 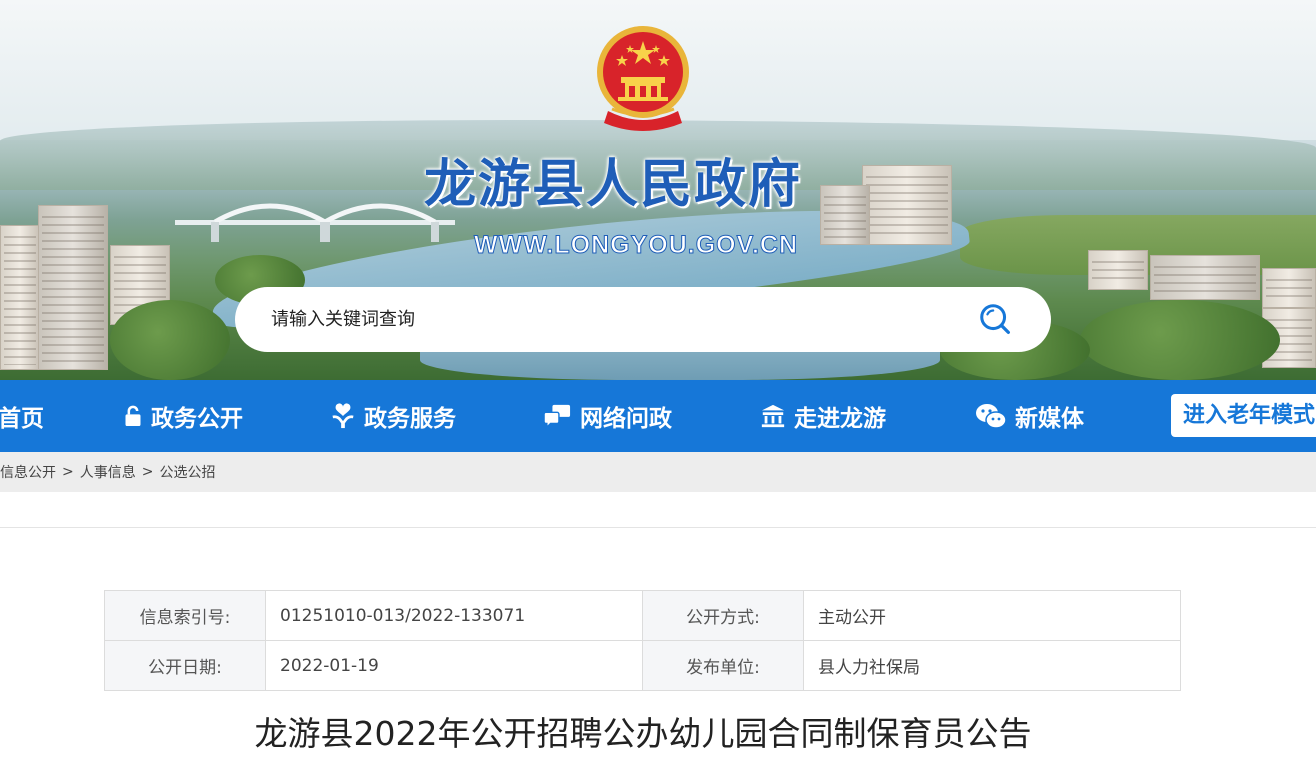 I want to click on nav-item-about-longyou: 走进龙游, so click(x=823, y=416).